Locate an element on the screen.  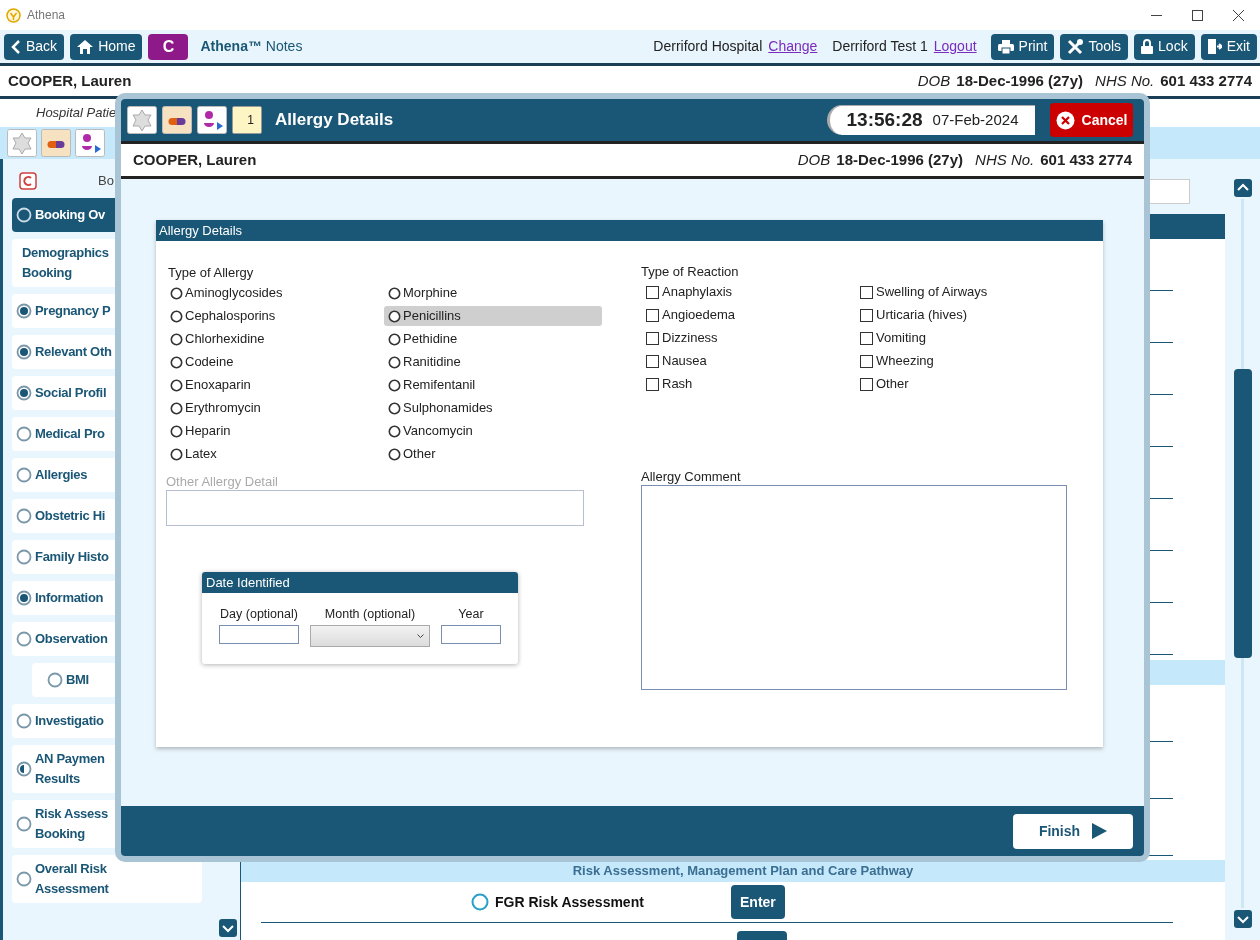
half-radio-icon is located at coordinates (24, 769).